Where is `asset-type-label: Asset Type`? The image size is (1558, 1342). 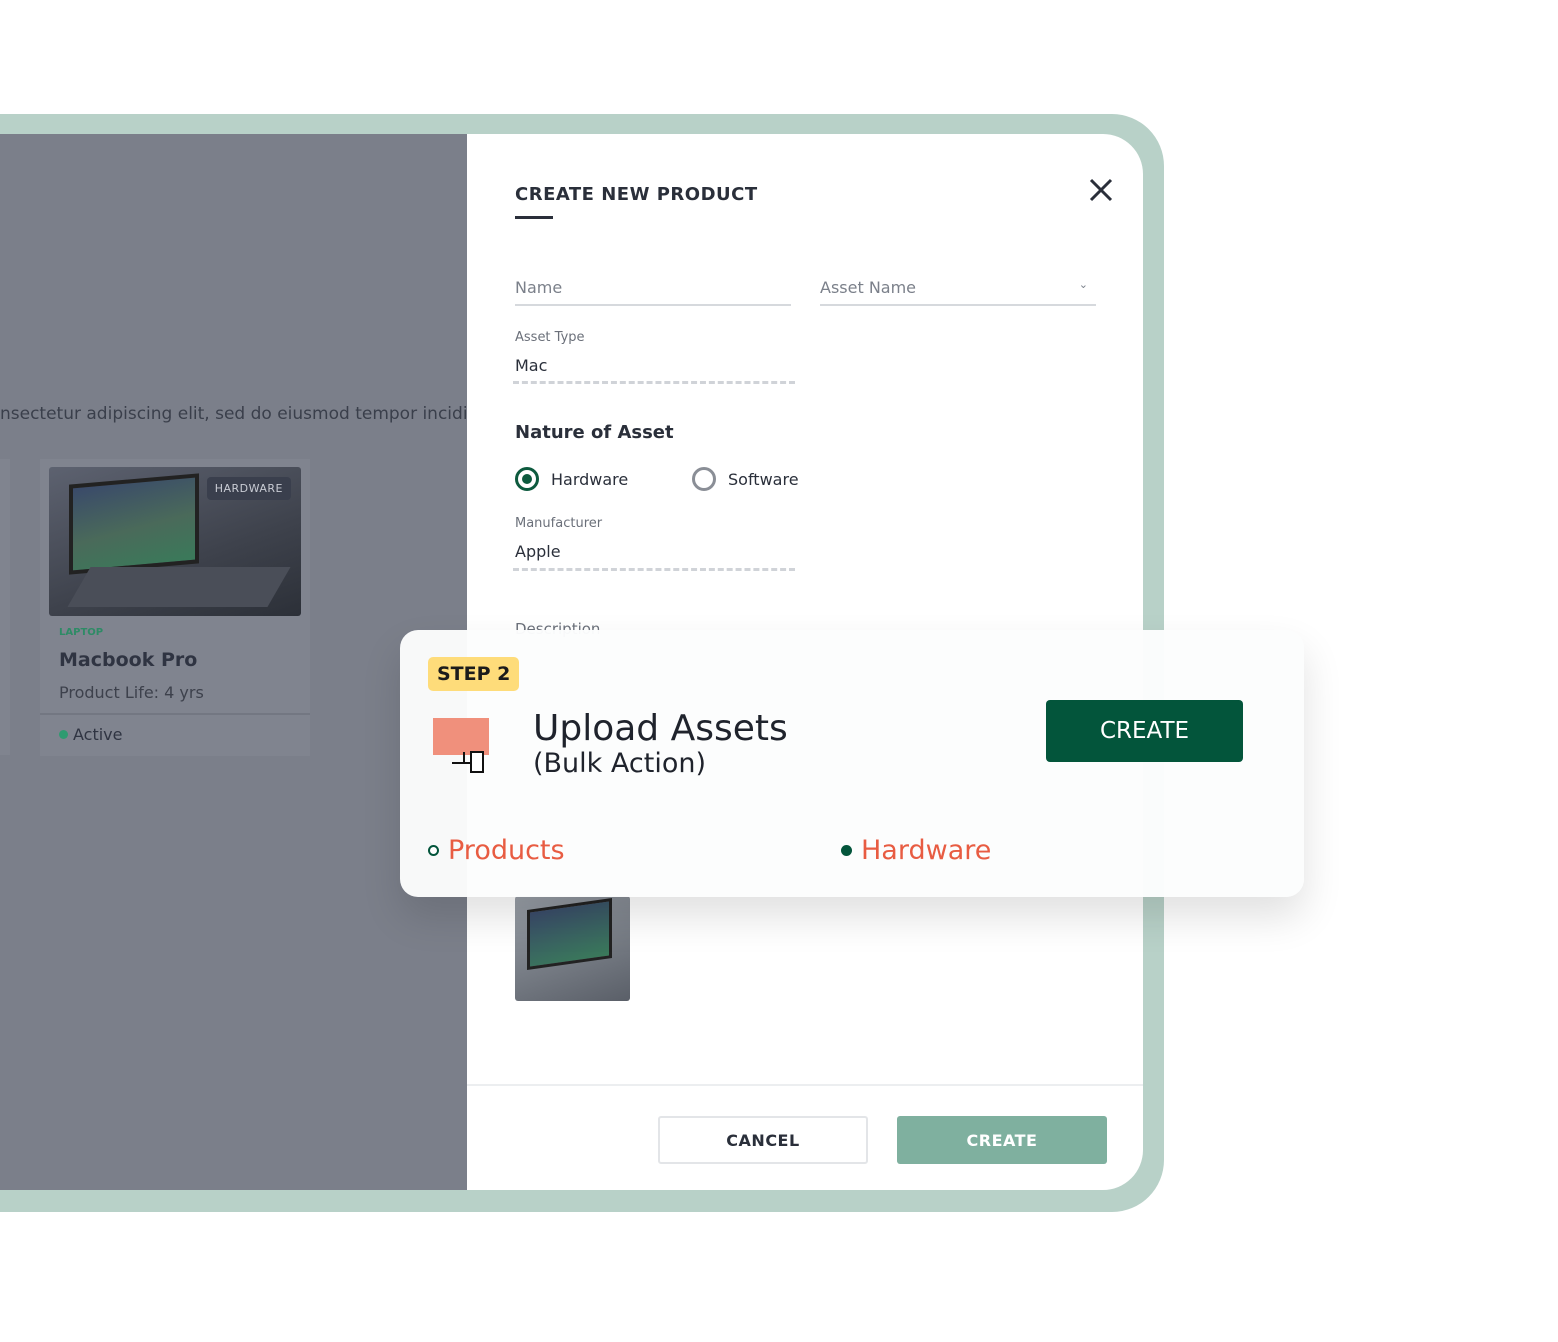
asset-type-label: Asset Type is located at coordinates (550, 337).